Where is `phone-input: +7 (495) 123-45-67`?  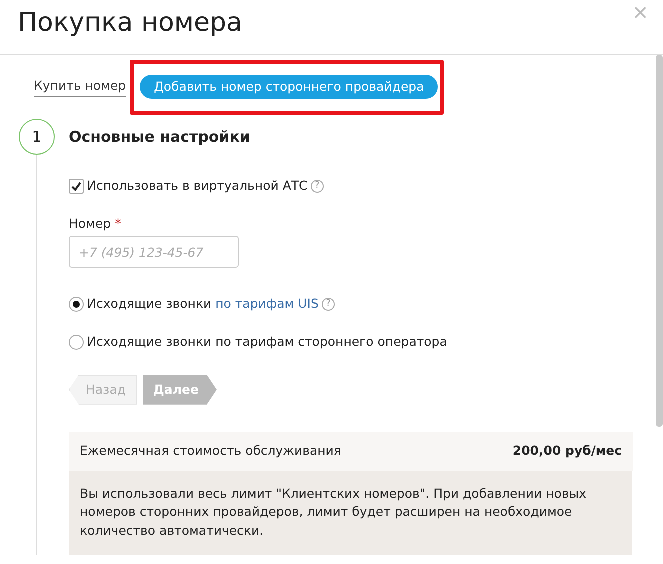
phone-input: +7 (495) 123-45-67 is located at coordinates (154, 252).